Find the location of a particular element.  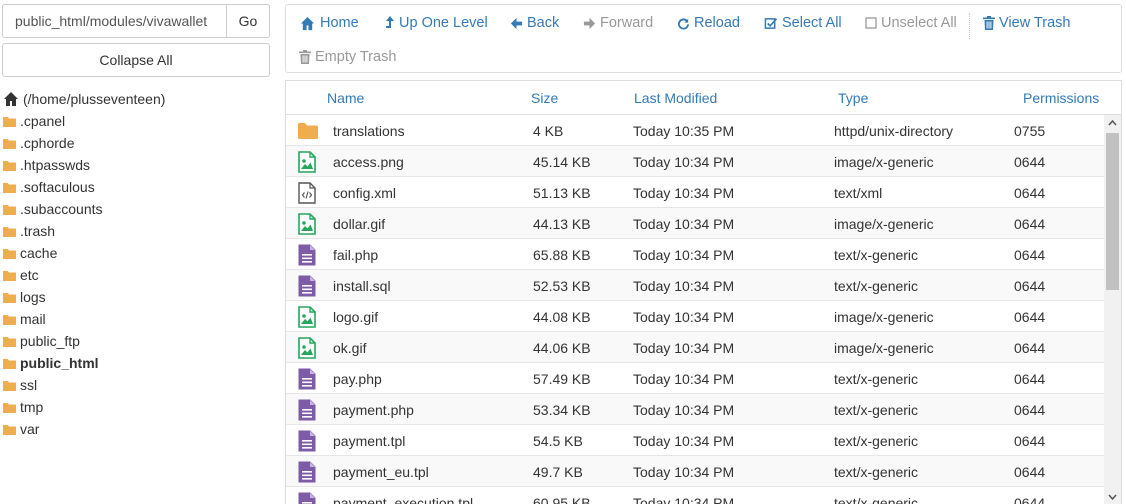

tree-item: .htpasswds is located at coordinates (137, 165).